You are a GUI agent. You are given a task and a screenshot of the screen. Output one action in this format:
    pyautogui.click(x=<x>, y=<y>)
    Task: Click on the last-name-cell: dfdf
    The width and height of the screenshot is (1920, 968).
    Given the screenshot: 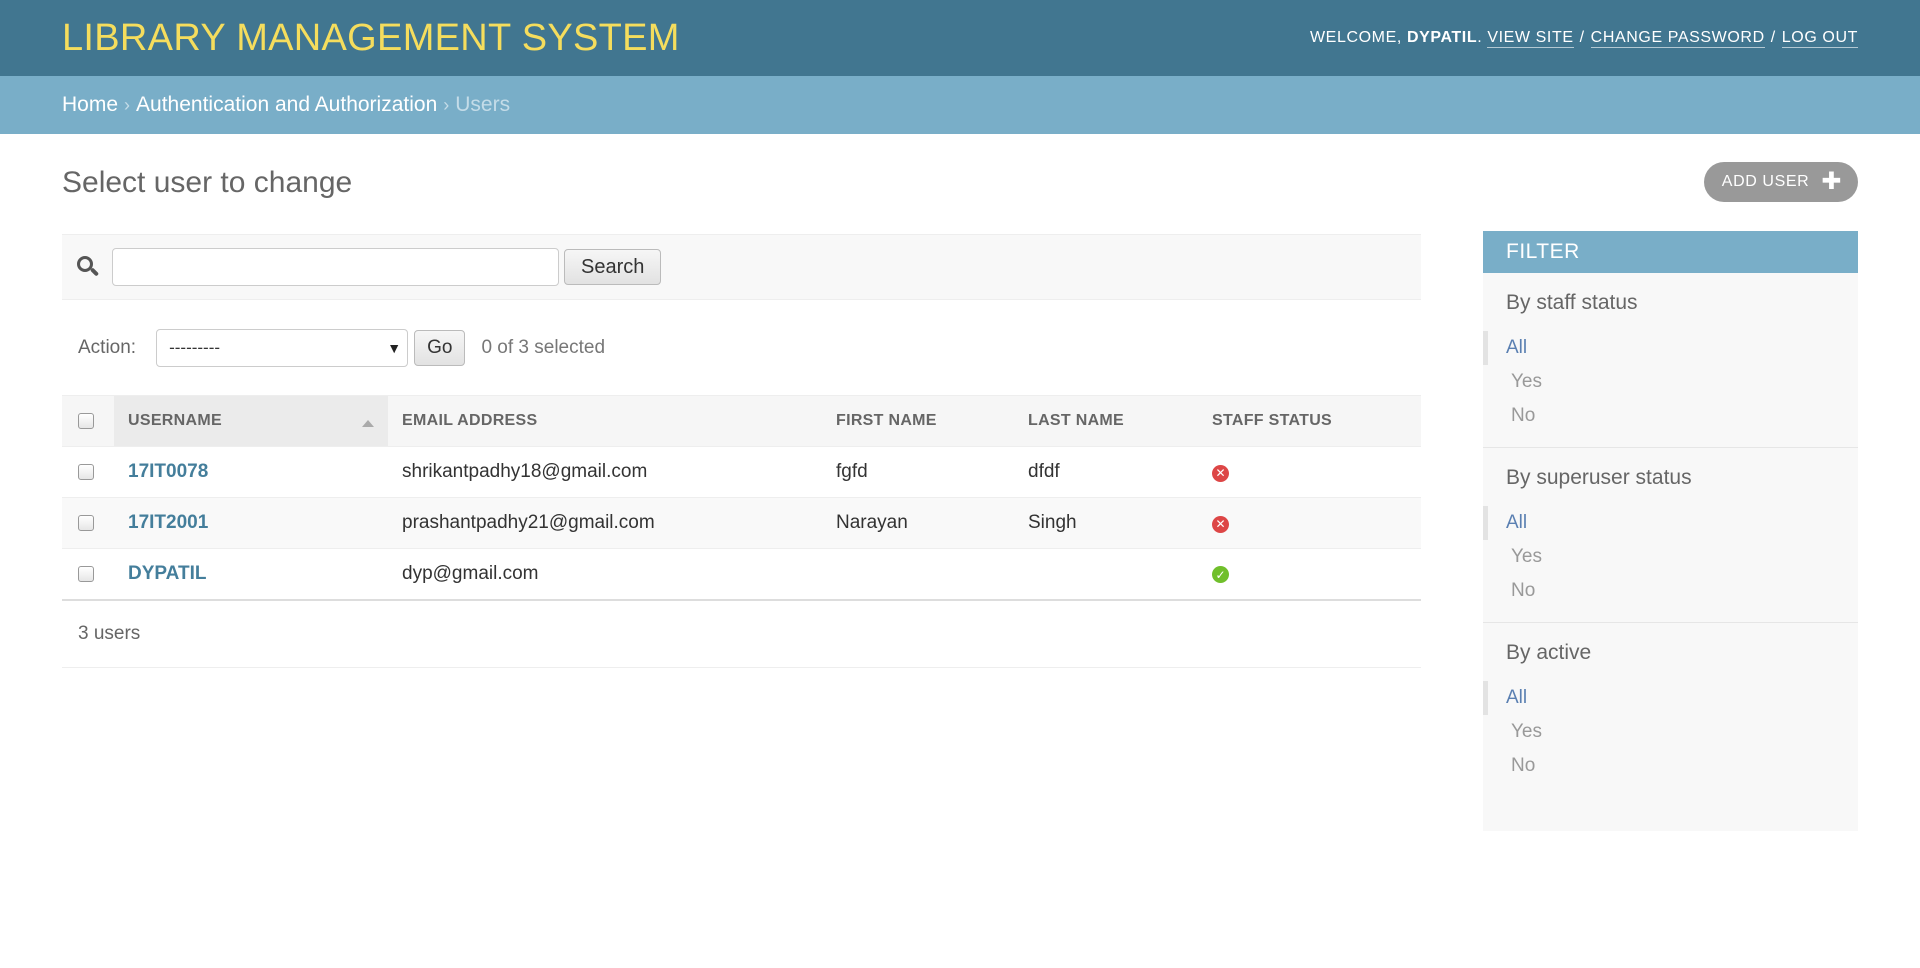 What is the action you would take?
    pyautogui.click(x=1106, y=472)
    